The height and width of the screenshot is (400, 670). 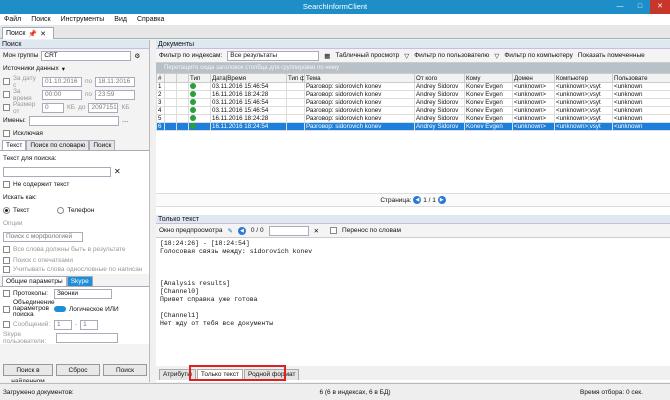 What do you see at coordinates (160, 102) in the screenshot?
I see `table-cell: 3` at bounding box center [160, 102].